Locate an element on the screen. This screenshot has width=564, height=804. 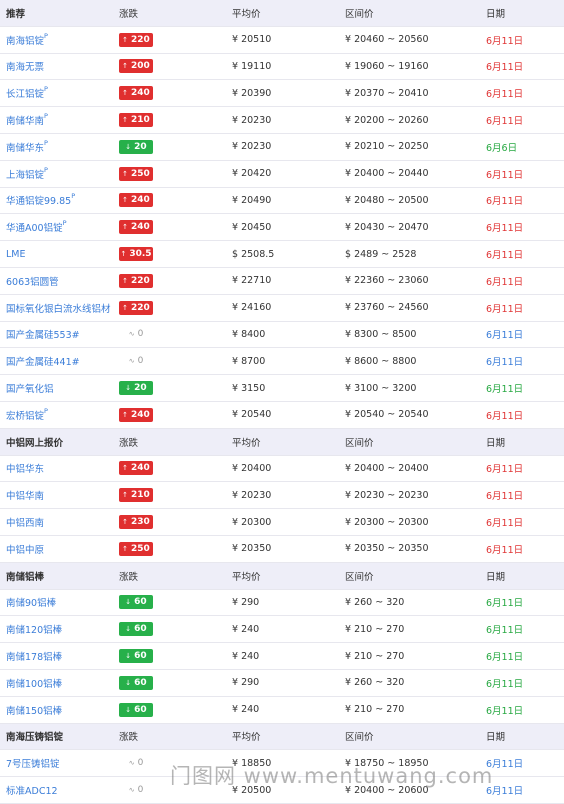
change-badge: ↑ 250 is located at coordinates (136, 173).